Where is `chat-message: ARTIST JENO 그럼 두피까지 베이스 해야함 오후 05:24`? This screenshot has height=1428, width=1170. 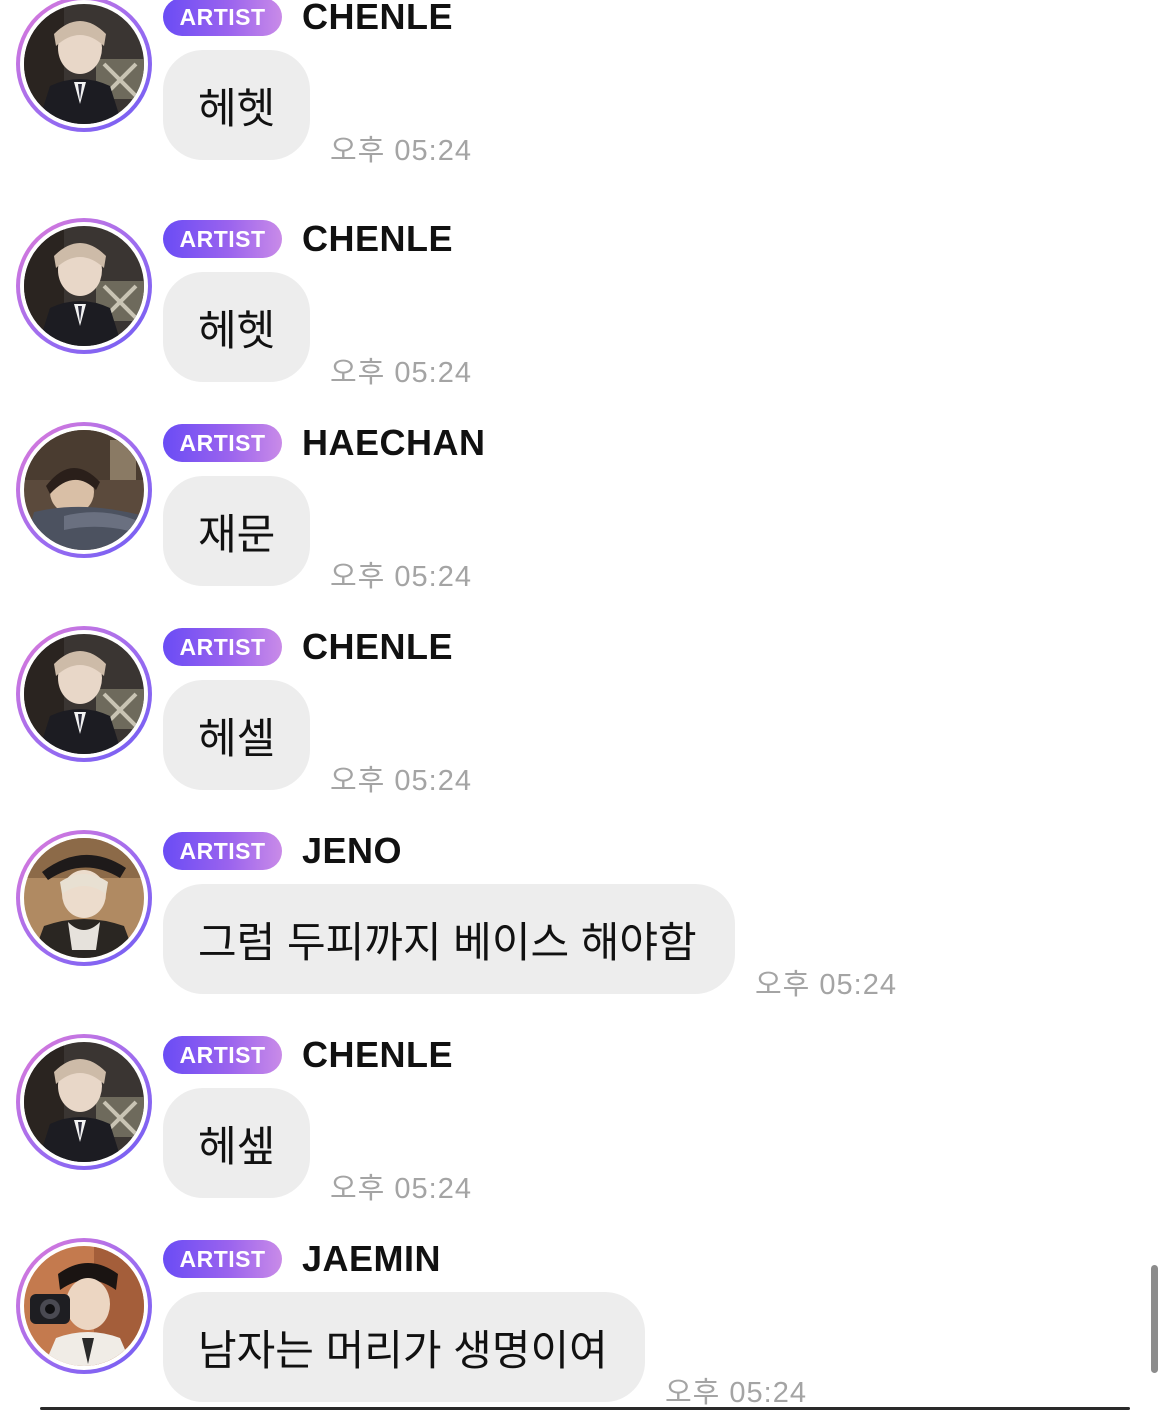
chat-message: ARTIST JENO 그럼 두피까지 베이스 해야함 오후 05:24 is located at coordinates (570, 918).